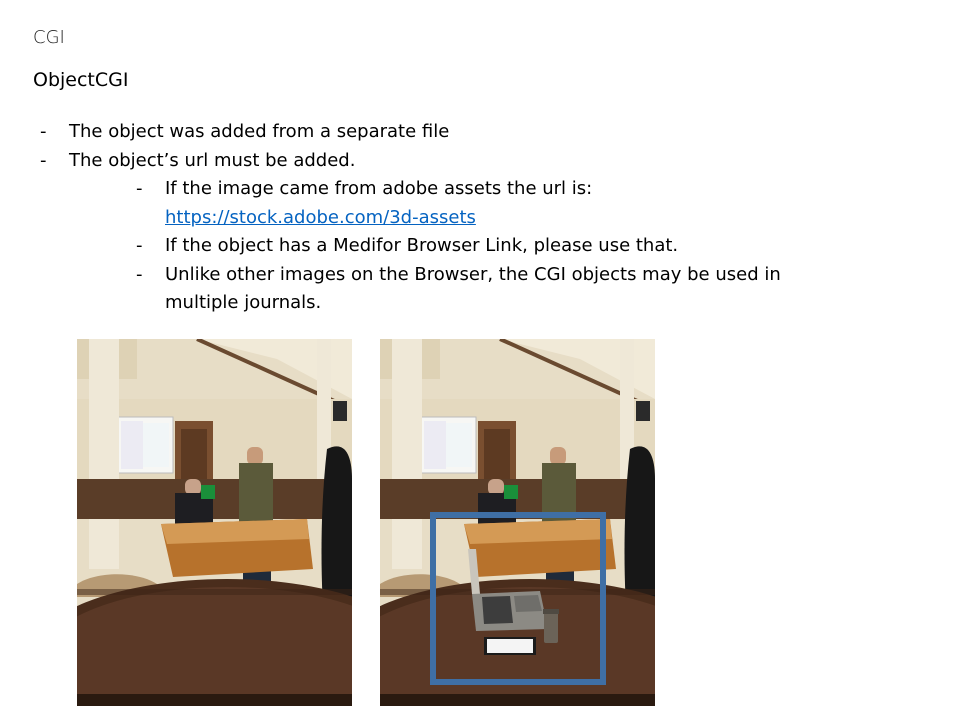 The width and height of the screenshot is (960, 720). I want to click on cup-lid, so click(551, 611).